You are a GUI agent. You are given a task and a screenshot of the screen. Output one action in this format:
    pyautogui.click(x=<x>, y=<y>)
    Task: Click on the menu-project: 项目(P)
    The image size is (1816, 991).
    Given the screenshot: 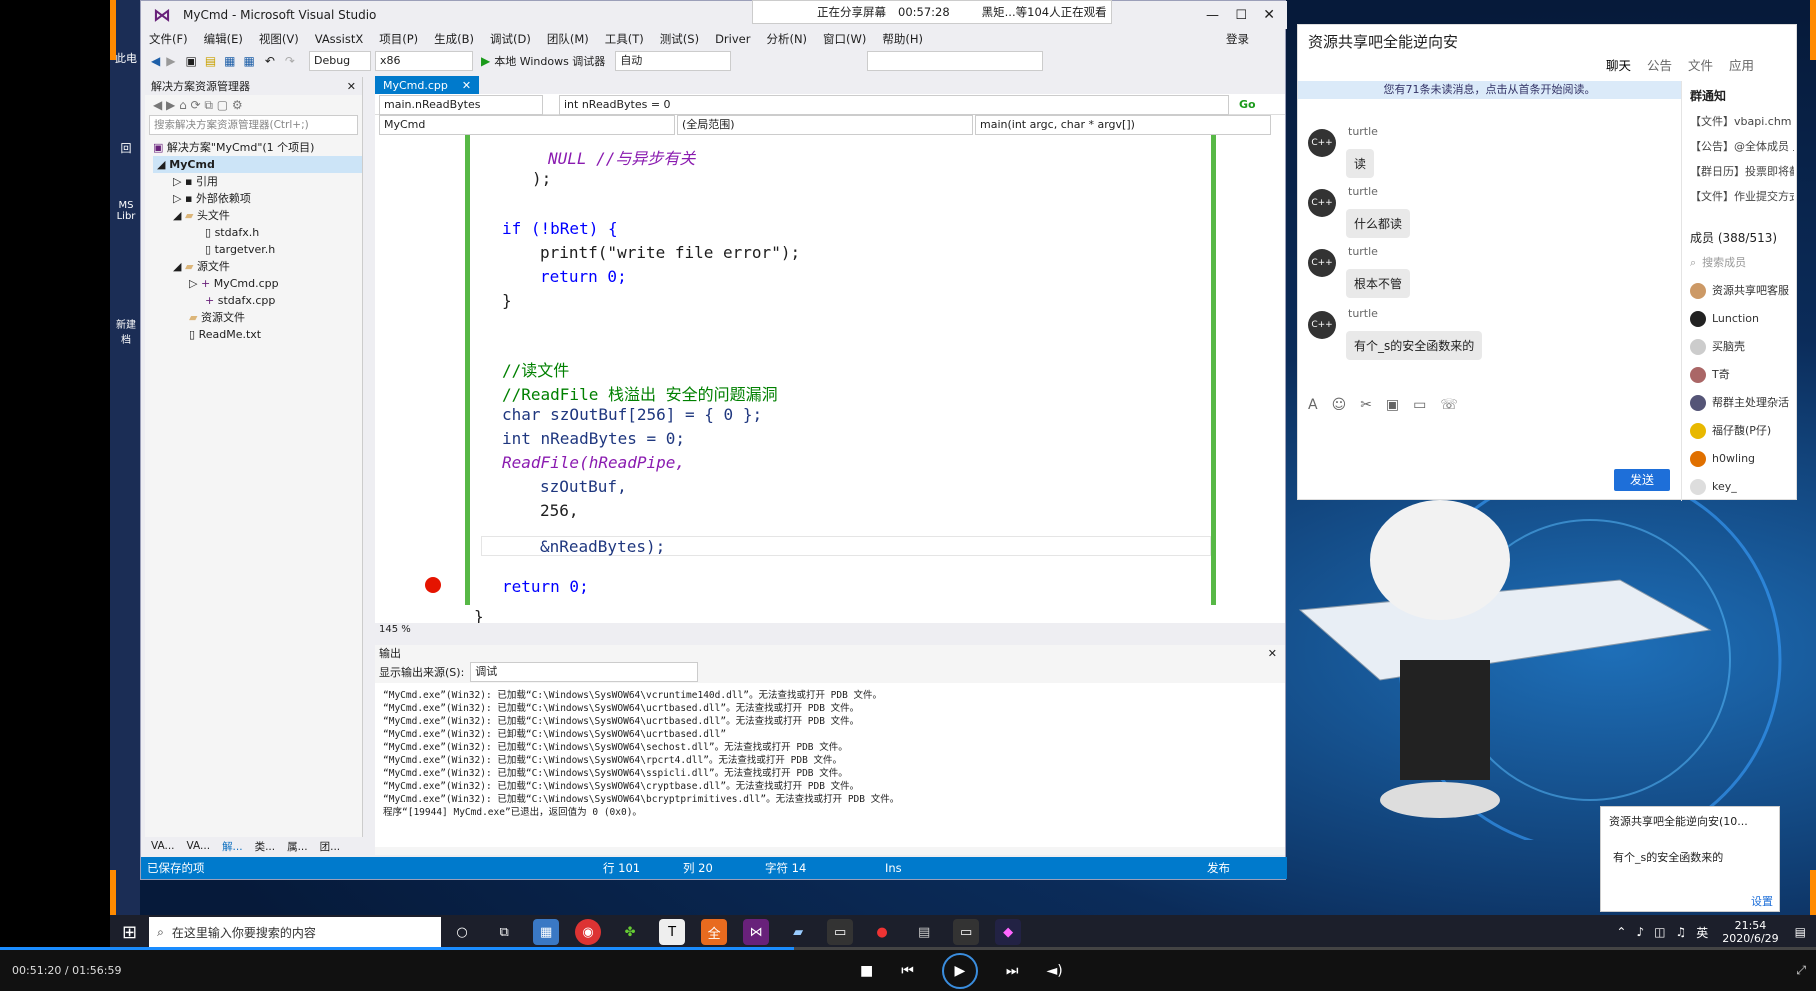 What is the action you would take?
    pyautogui.click(x=398, y=39)
    